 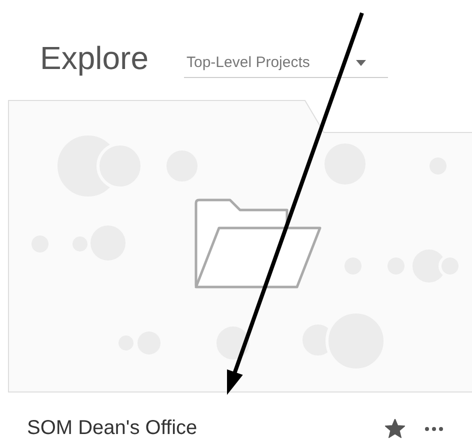 What do you see at coordinates (94, 58) in the screenshot?
I see `page-title: Explore` at bounding box center [94, 58].